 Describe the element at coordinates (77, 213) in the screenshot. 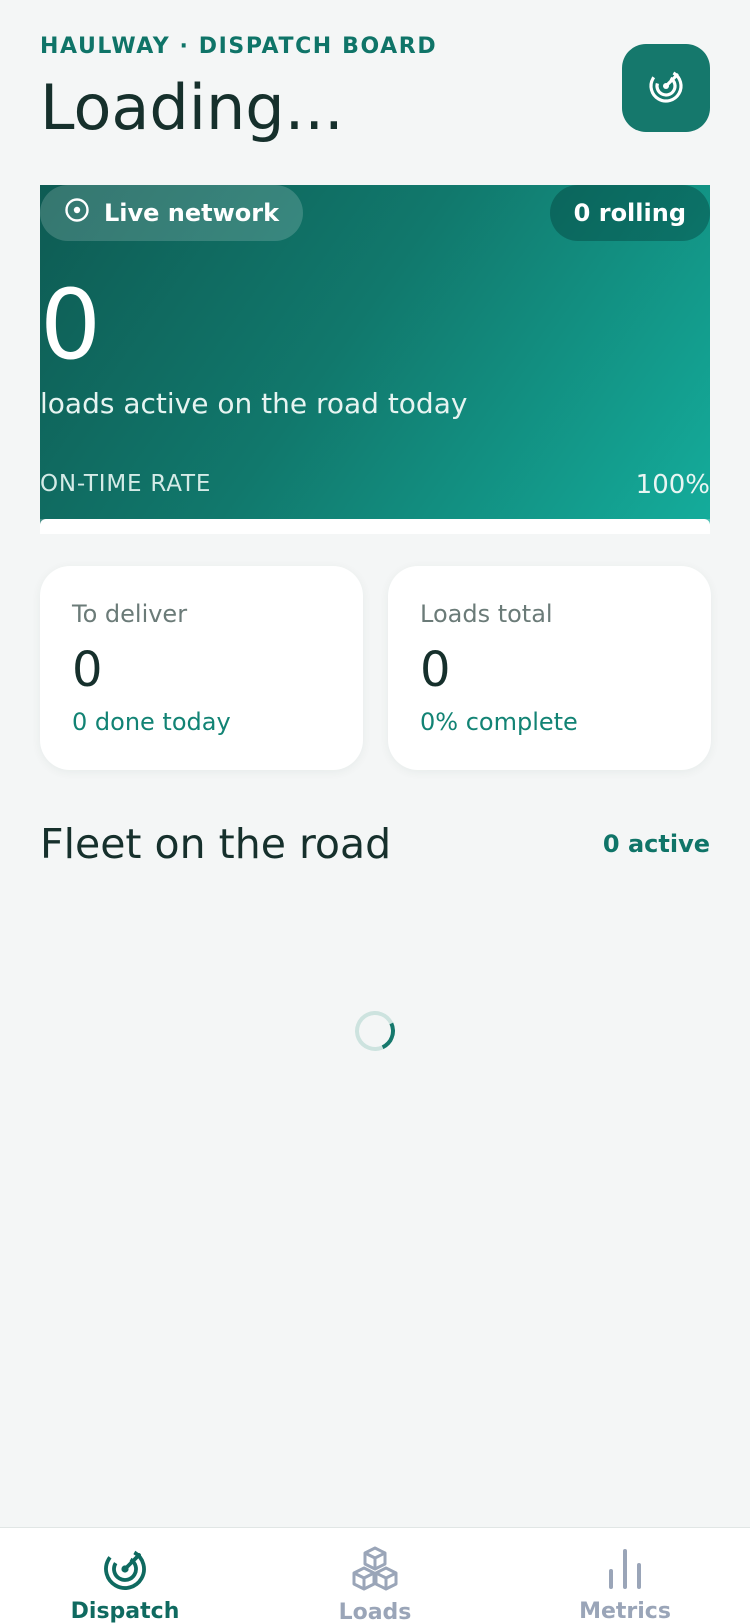

I see `target-icon` at that location.